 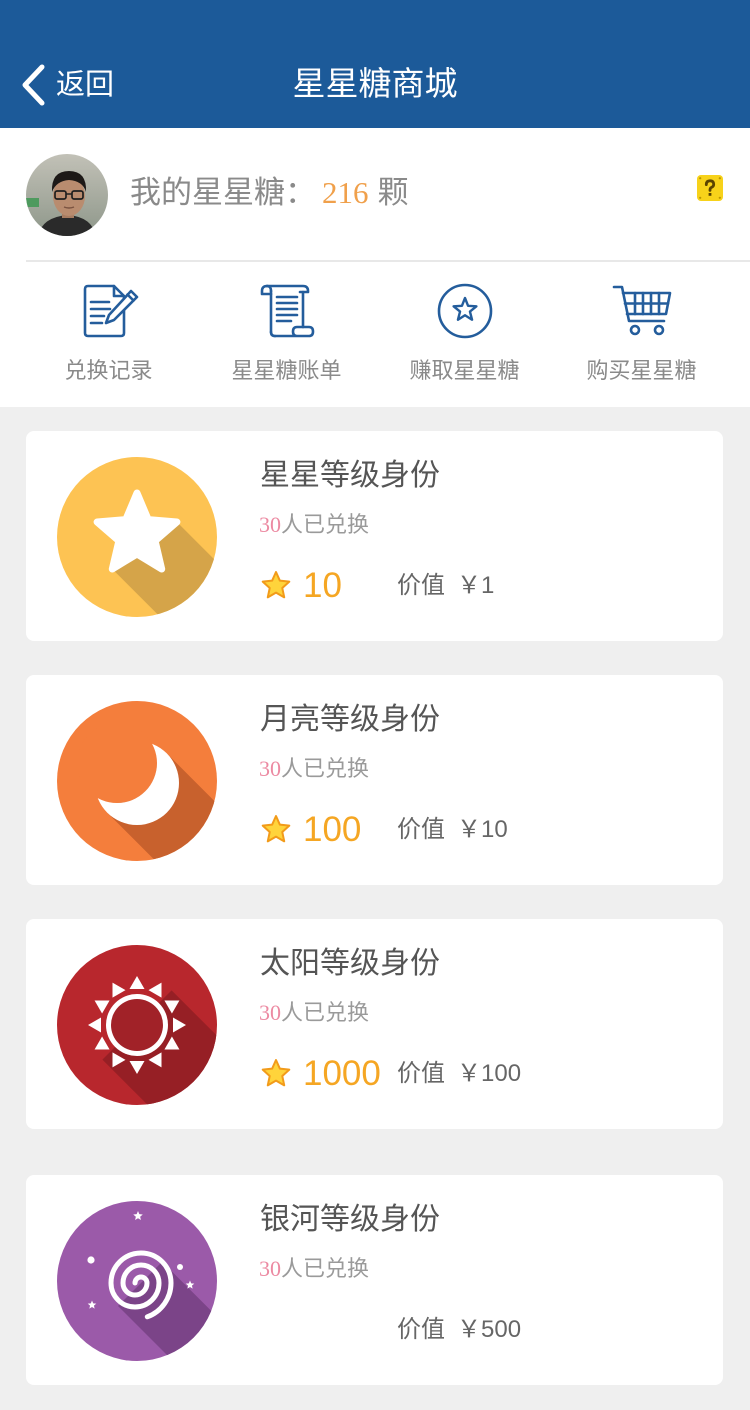 I want to click on value-amount: ￥1, so click(x=476, y=585).